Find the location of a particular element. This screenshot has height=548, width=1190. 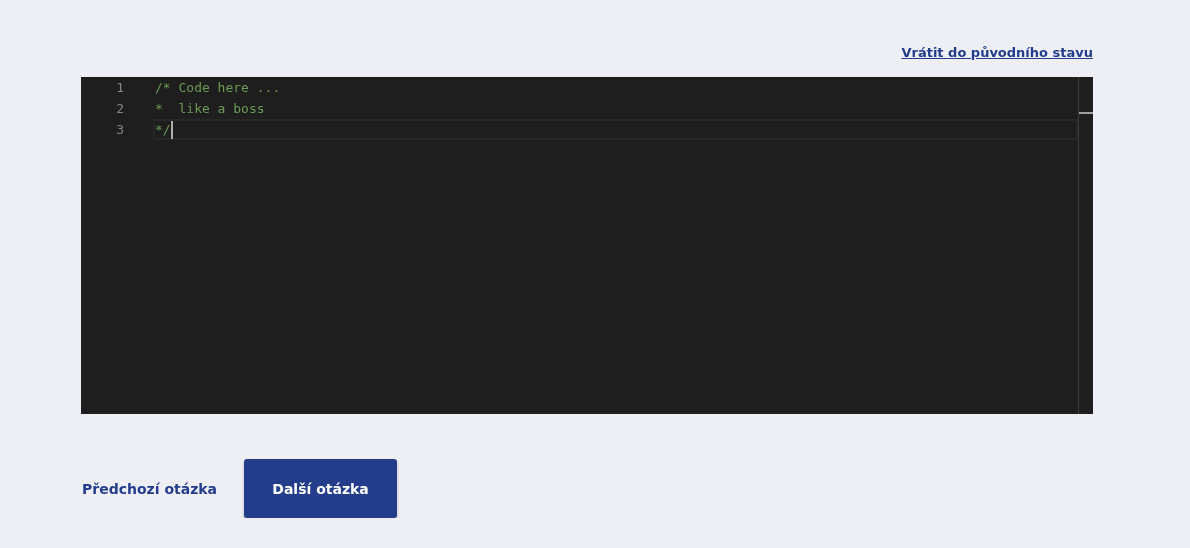

line-number: 2 is located at coordinates (119, 109).